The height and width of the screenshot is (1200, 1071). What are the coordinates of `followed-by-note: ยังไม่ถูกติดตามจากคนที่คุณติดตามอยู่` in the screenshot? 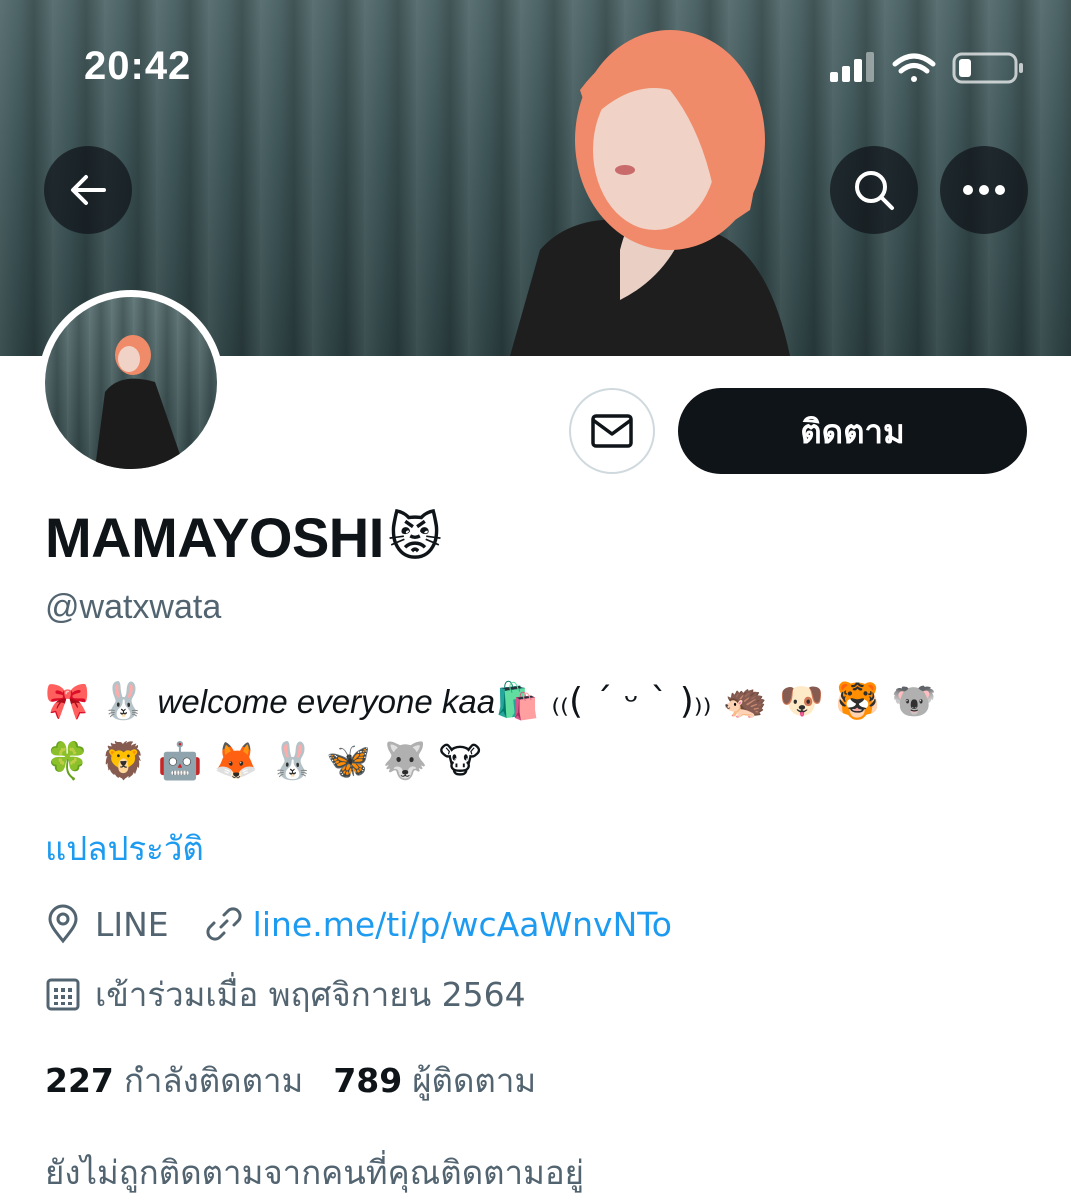 It's located at (314, 1172).